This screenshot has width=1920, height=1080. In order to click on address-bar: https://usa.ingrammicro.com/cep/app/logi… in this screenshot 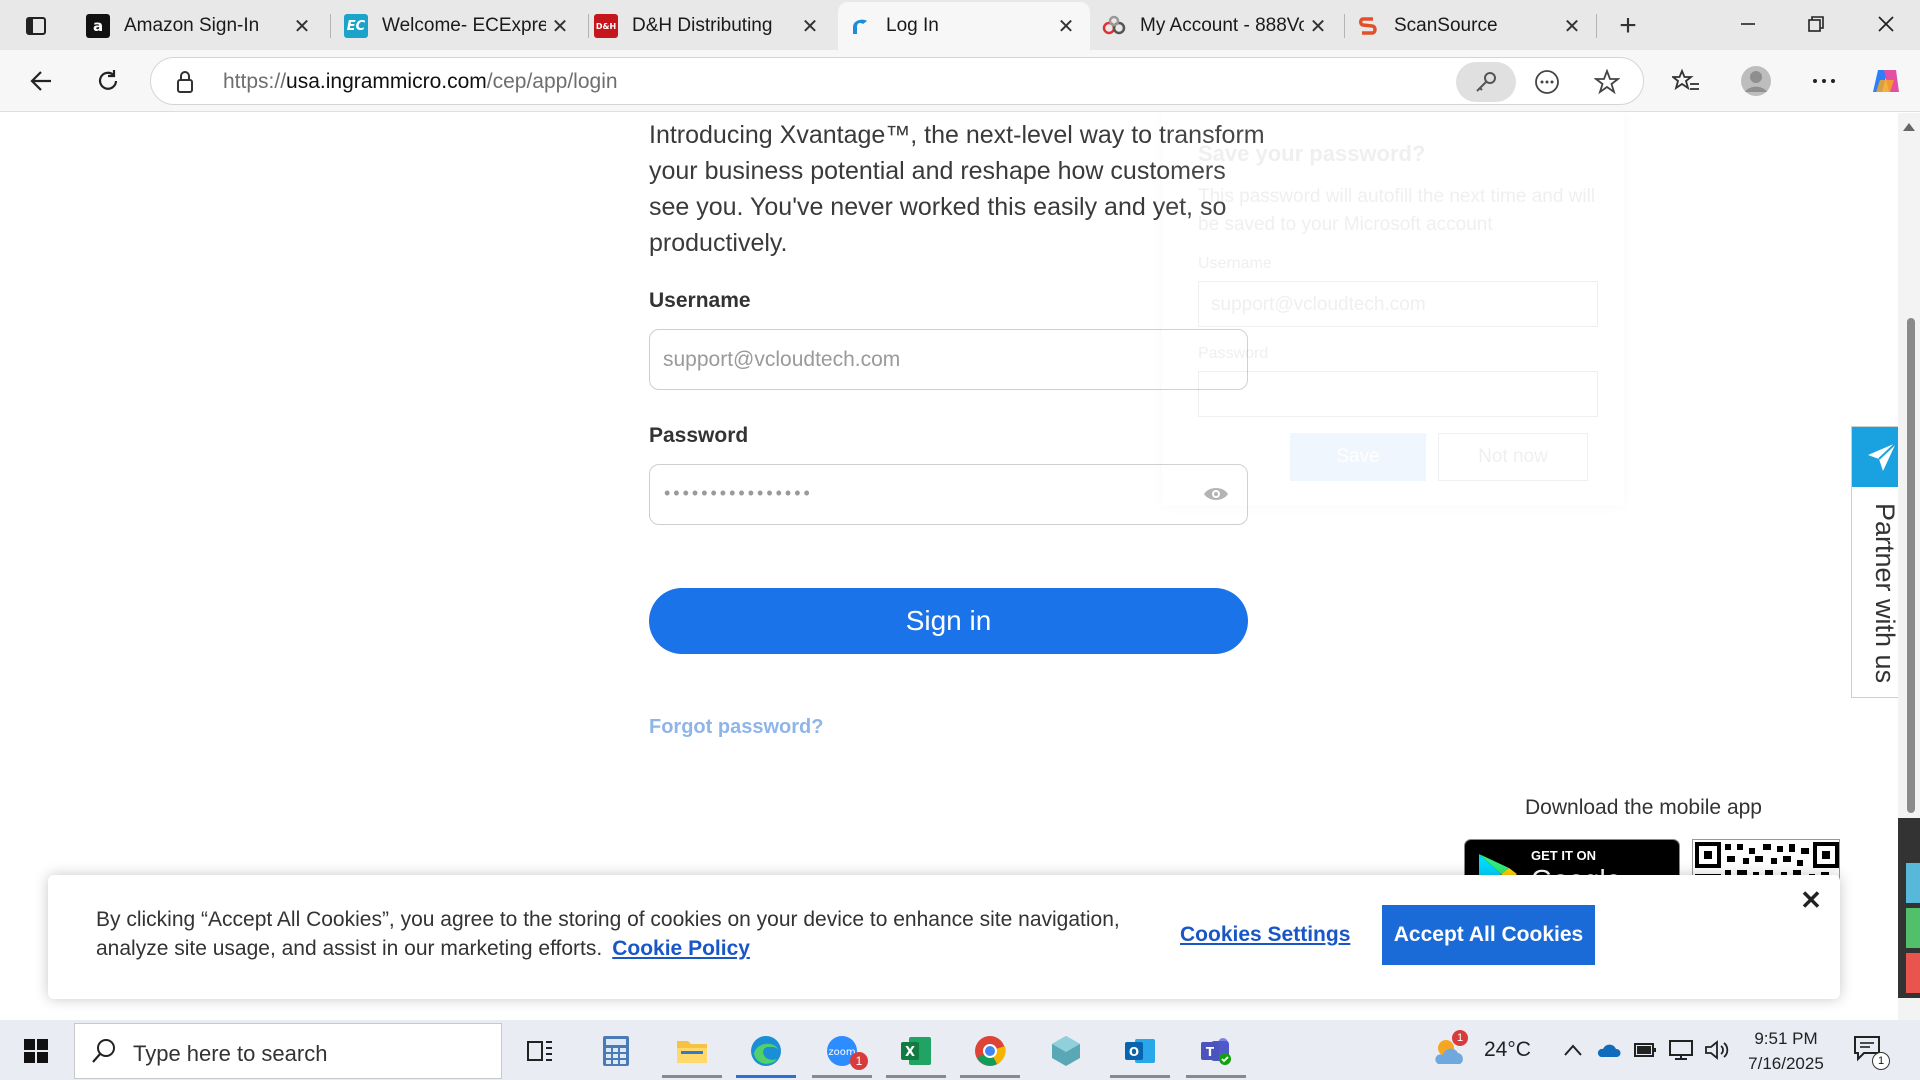, I will do `click(897, 81)`.